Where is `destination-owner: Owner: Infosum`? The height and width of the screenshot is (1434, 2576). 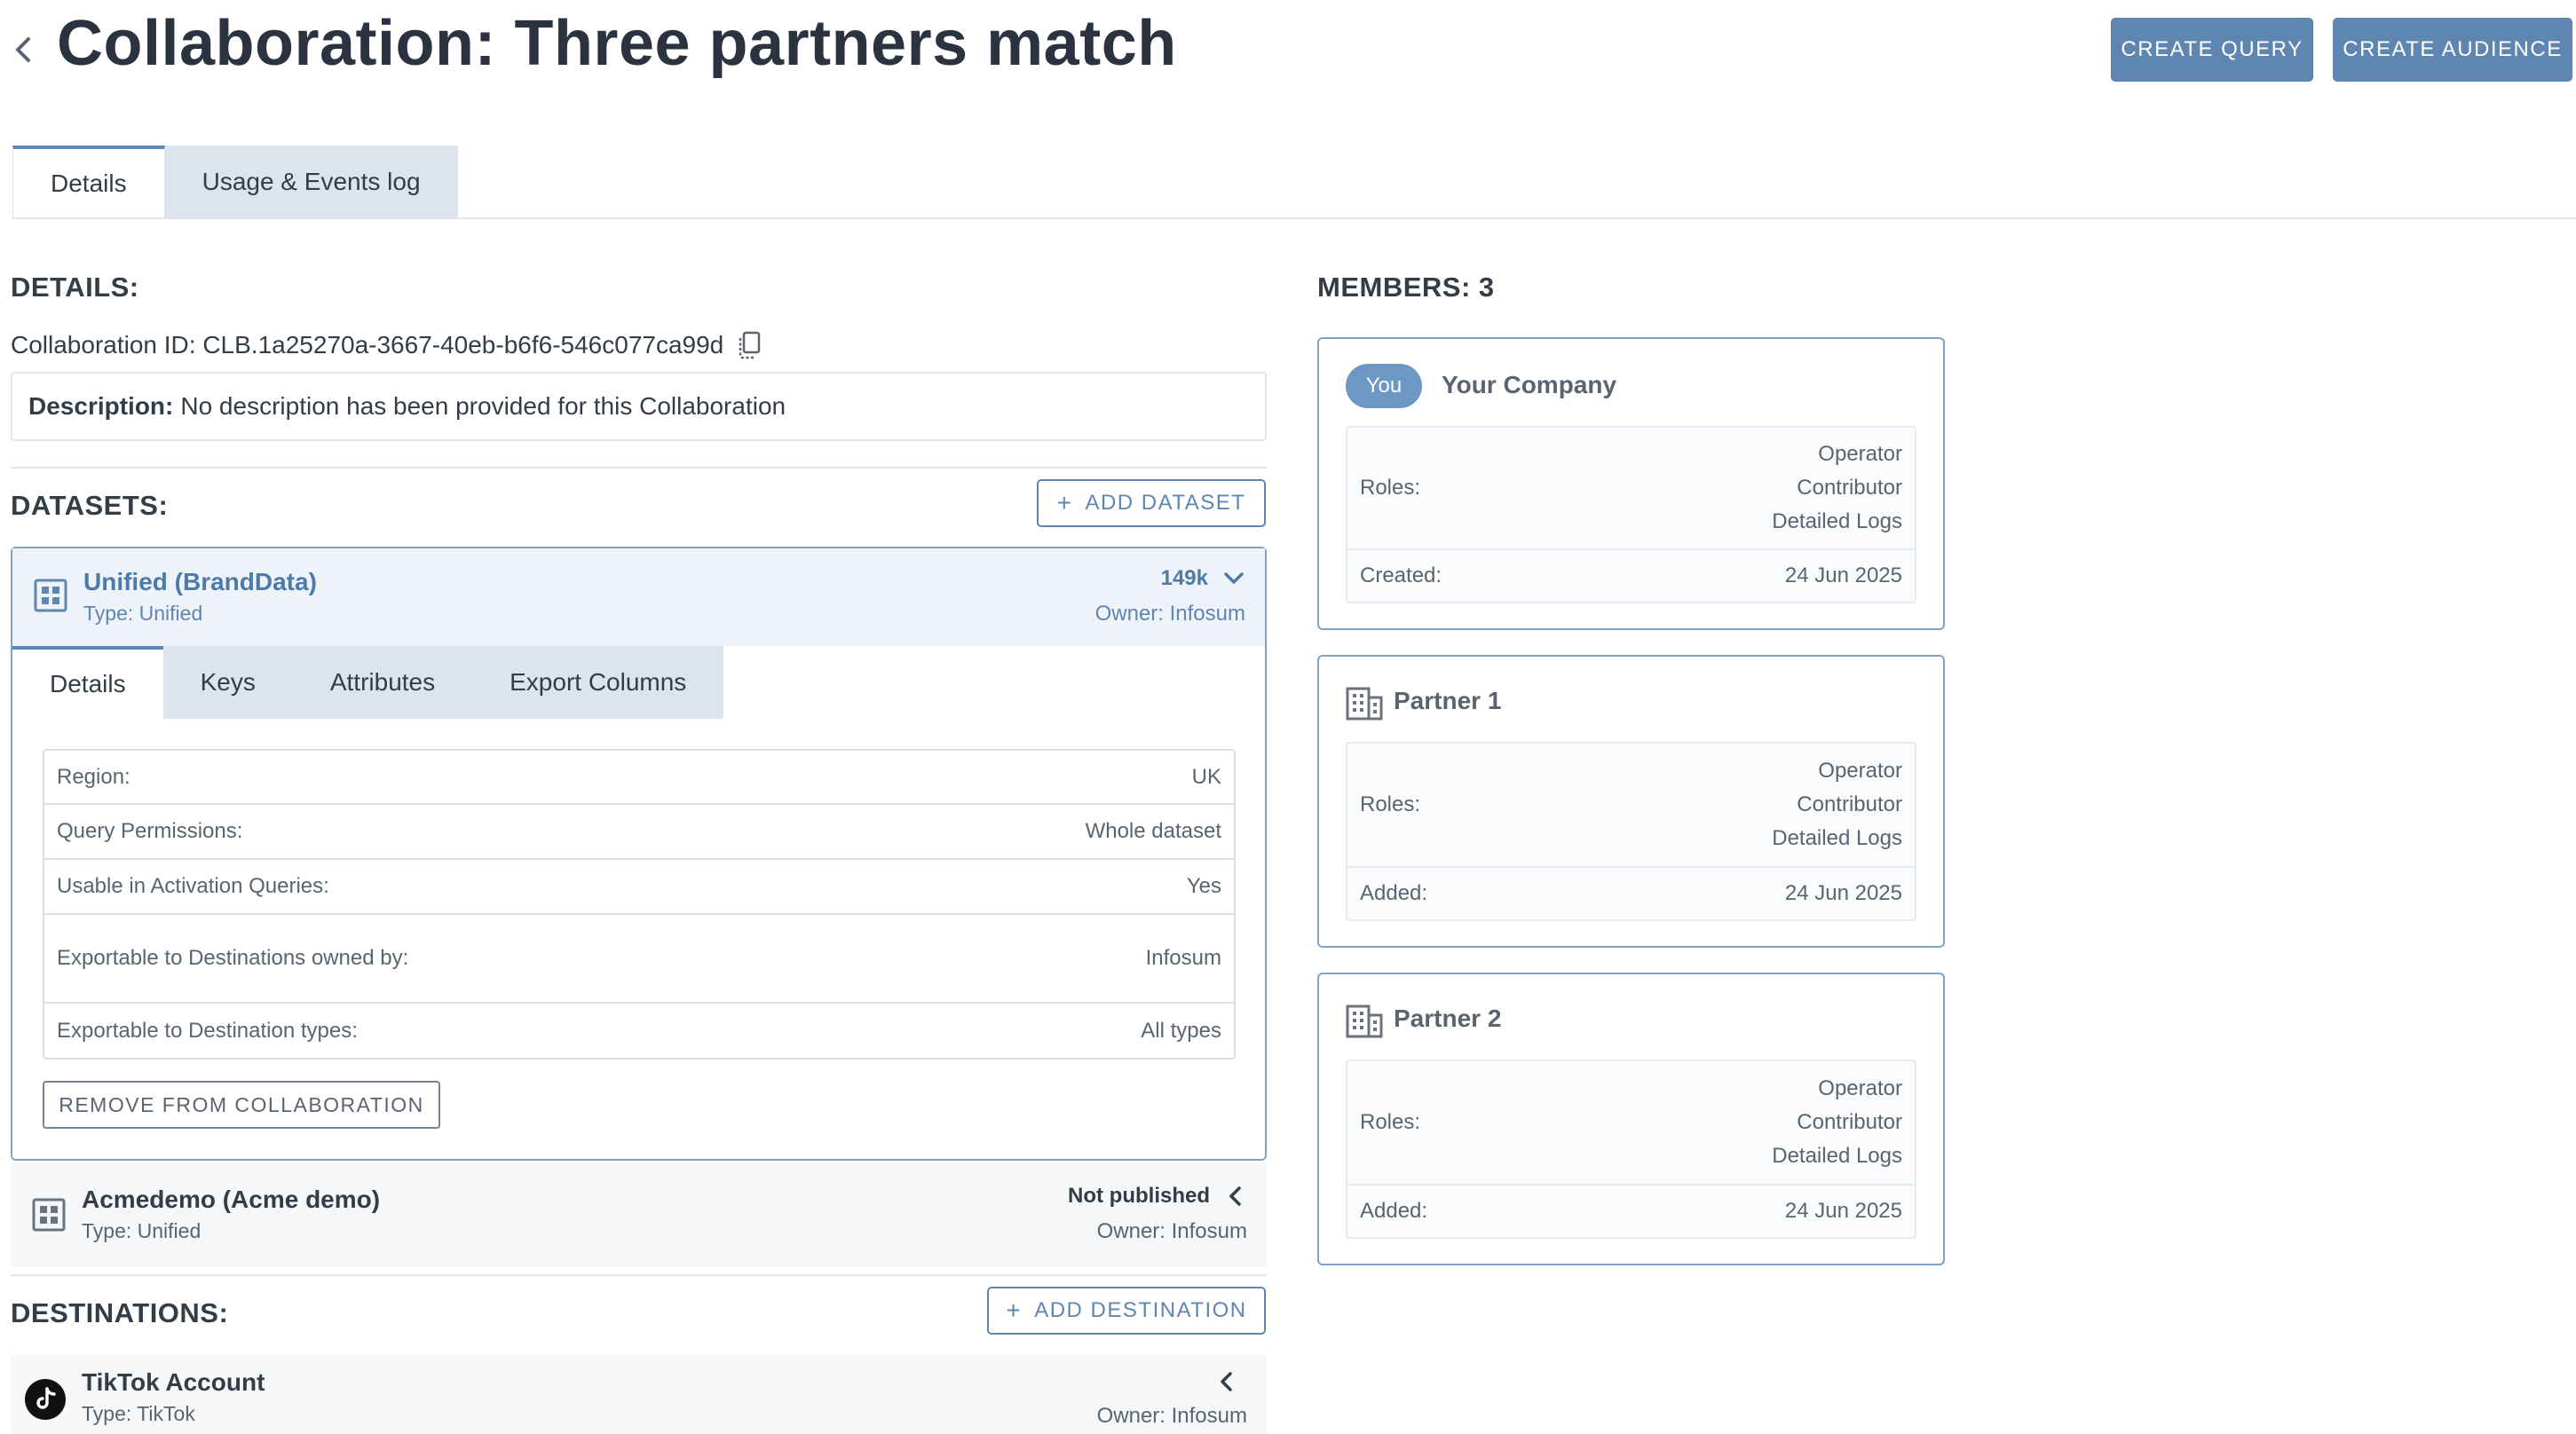 destination-owner: Owner: Infosum is located at coordinates (1171, 1416).